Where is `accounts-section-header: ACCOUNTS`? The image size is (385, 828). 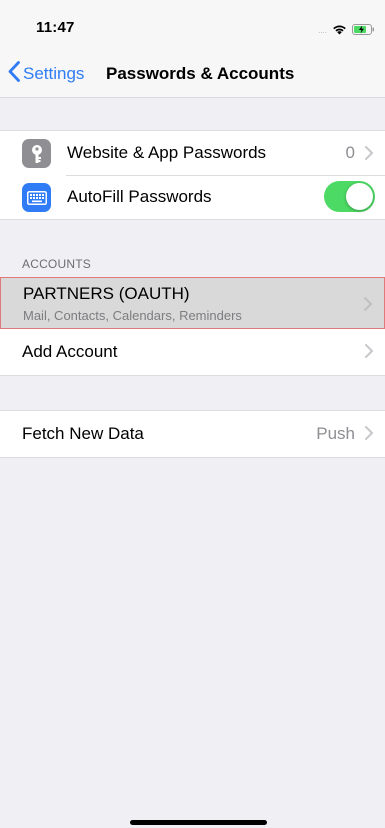 accounts-section-header: ACCOUNTS is located at coordinates (56, 264).